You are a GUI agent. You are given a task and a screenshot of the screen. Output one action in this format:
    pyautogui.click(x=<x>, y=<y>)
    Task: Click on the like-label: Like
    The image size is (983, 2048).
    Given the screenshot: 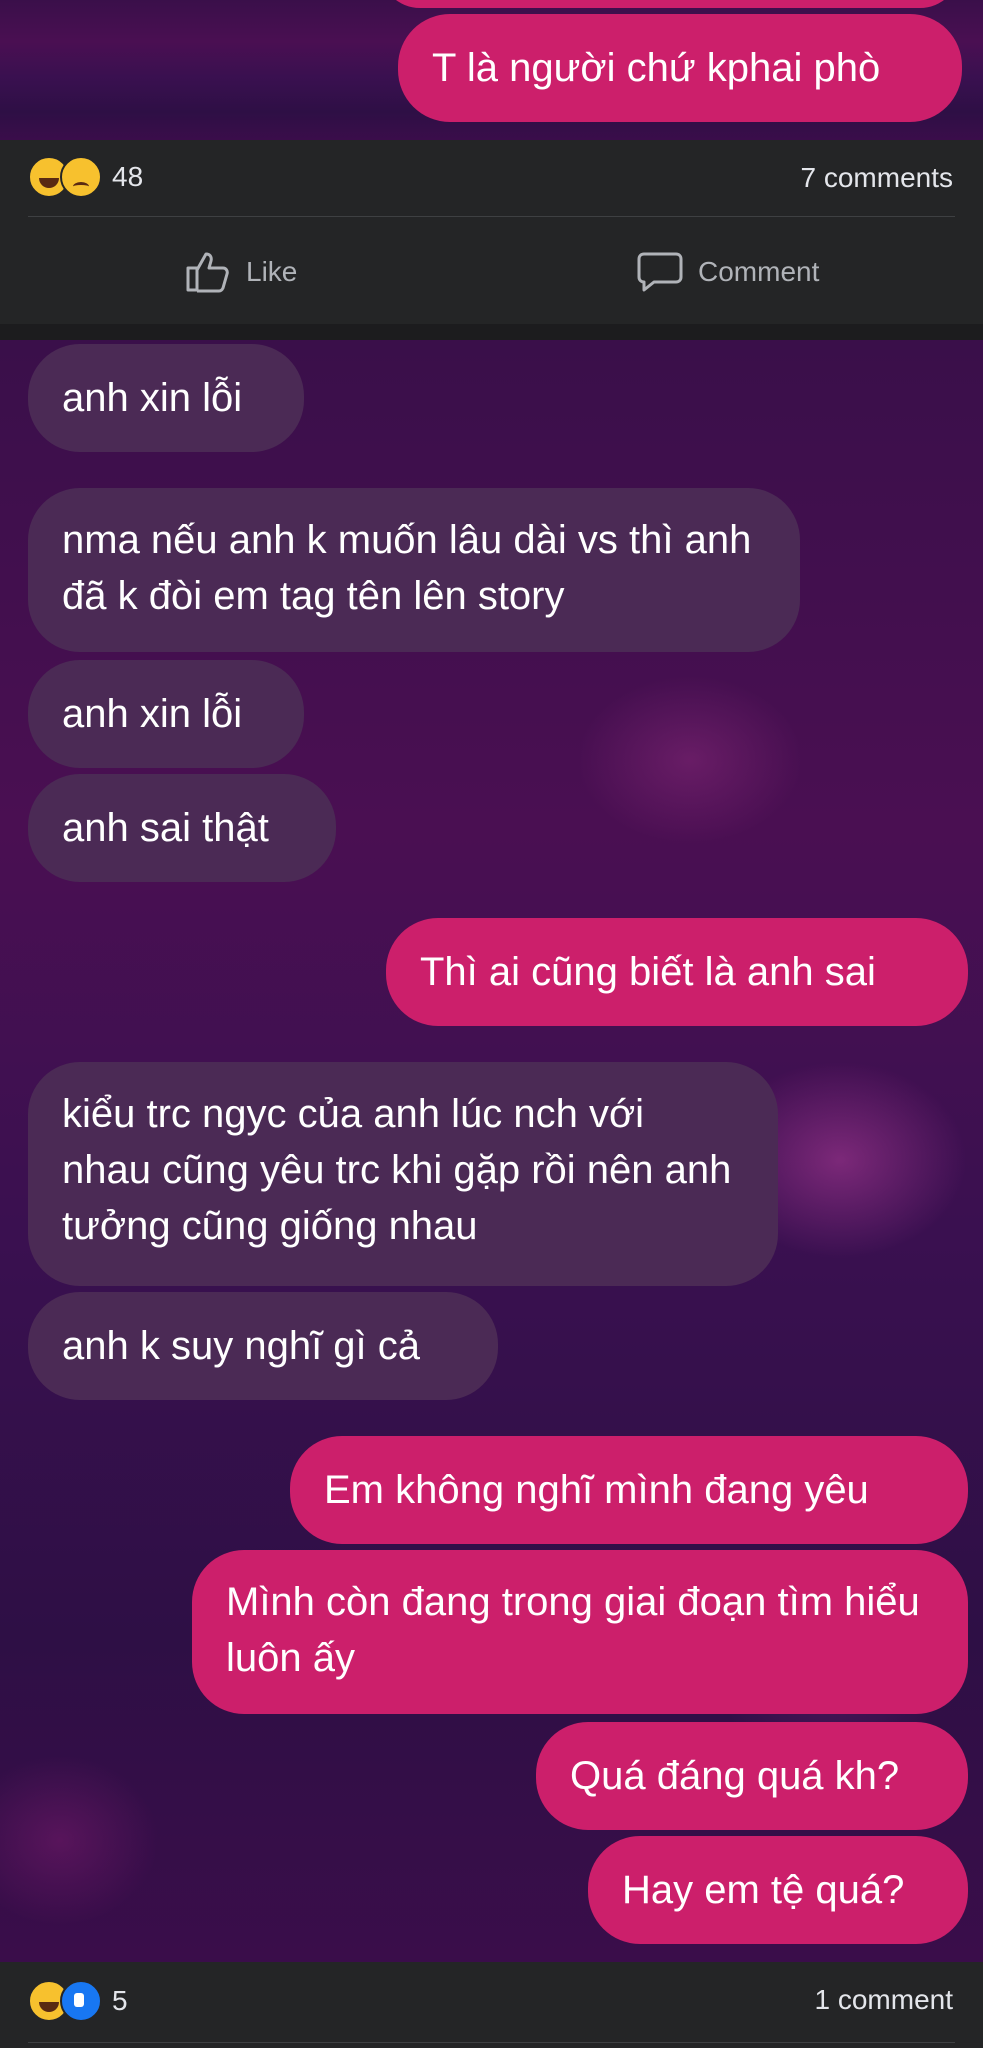 What is the action you would take?
    pyautogui.click(x=272, y=271)
    